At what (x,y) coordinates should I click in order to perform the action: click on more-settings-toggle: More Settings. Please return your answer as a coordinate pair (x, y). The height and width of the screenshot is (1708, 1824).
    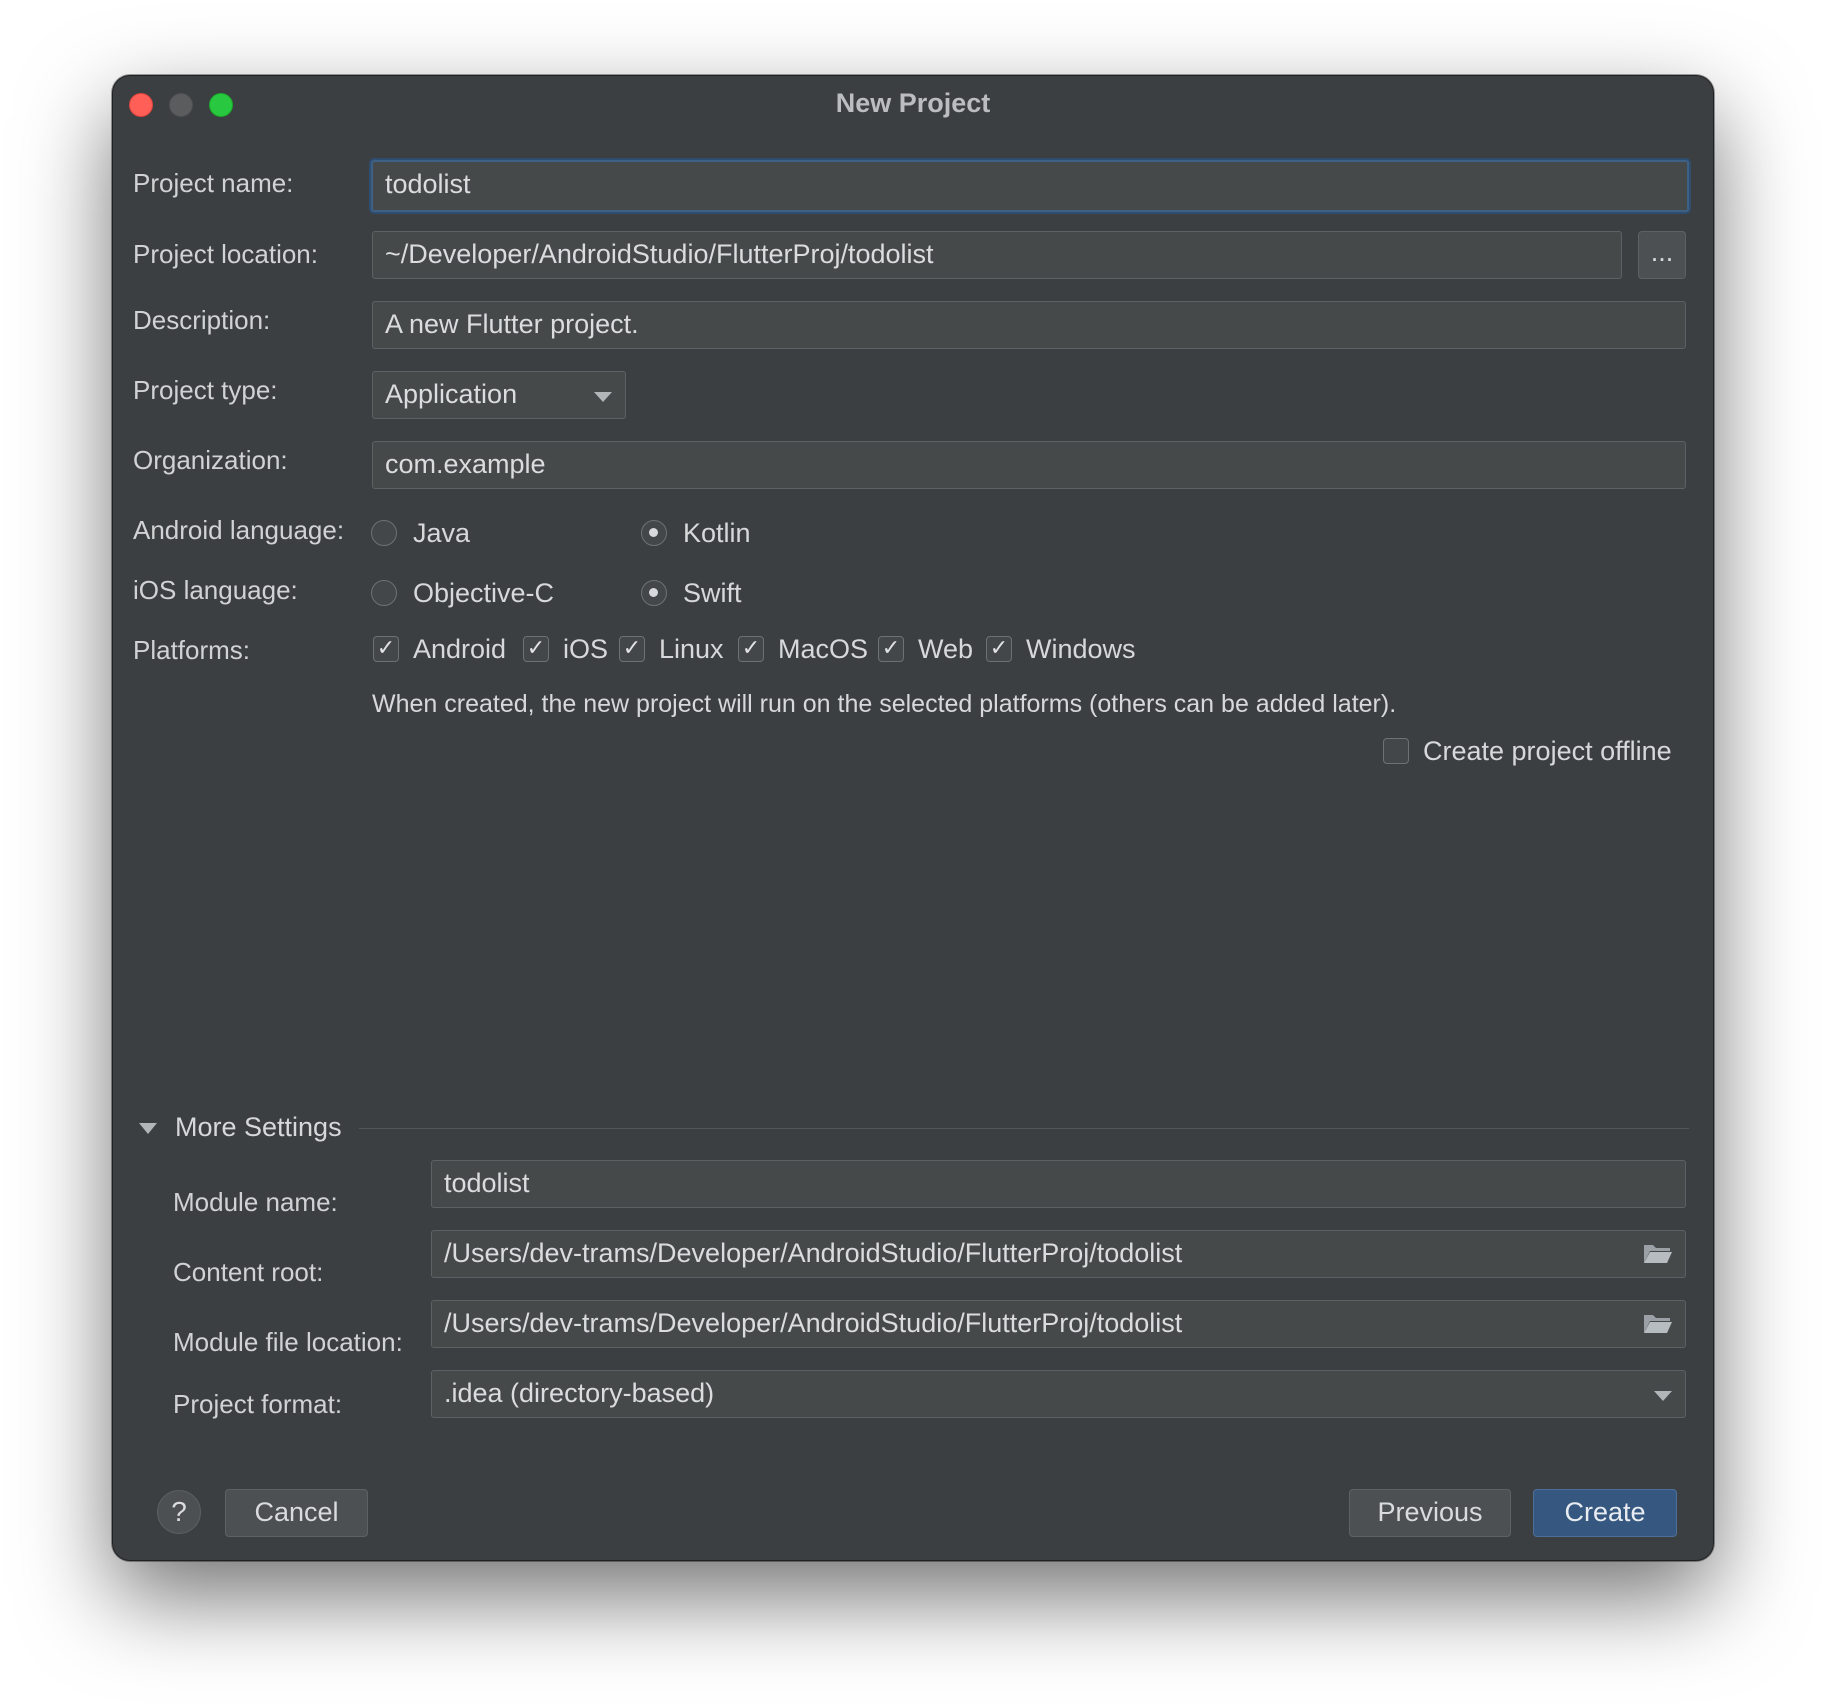
    Looking at the image, I should click on (258, 1127).